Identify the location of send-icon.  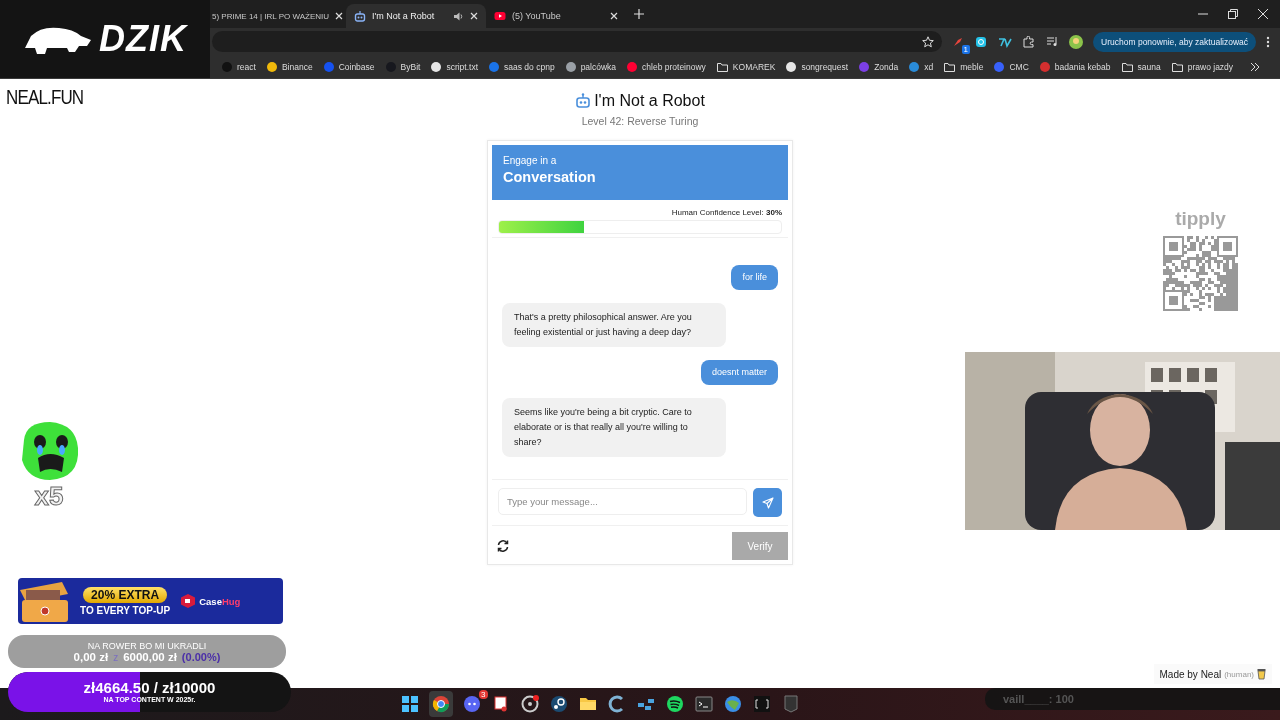
(767, 502).